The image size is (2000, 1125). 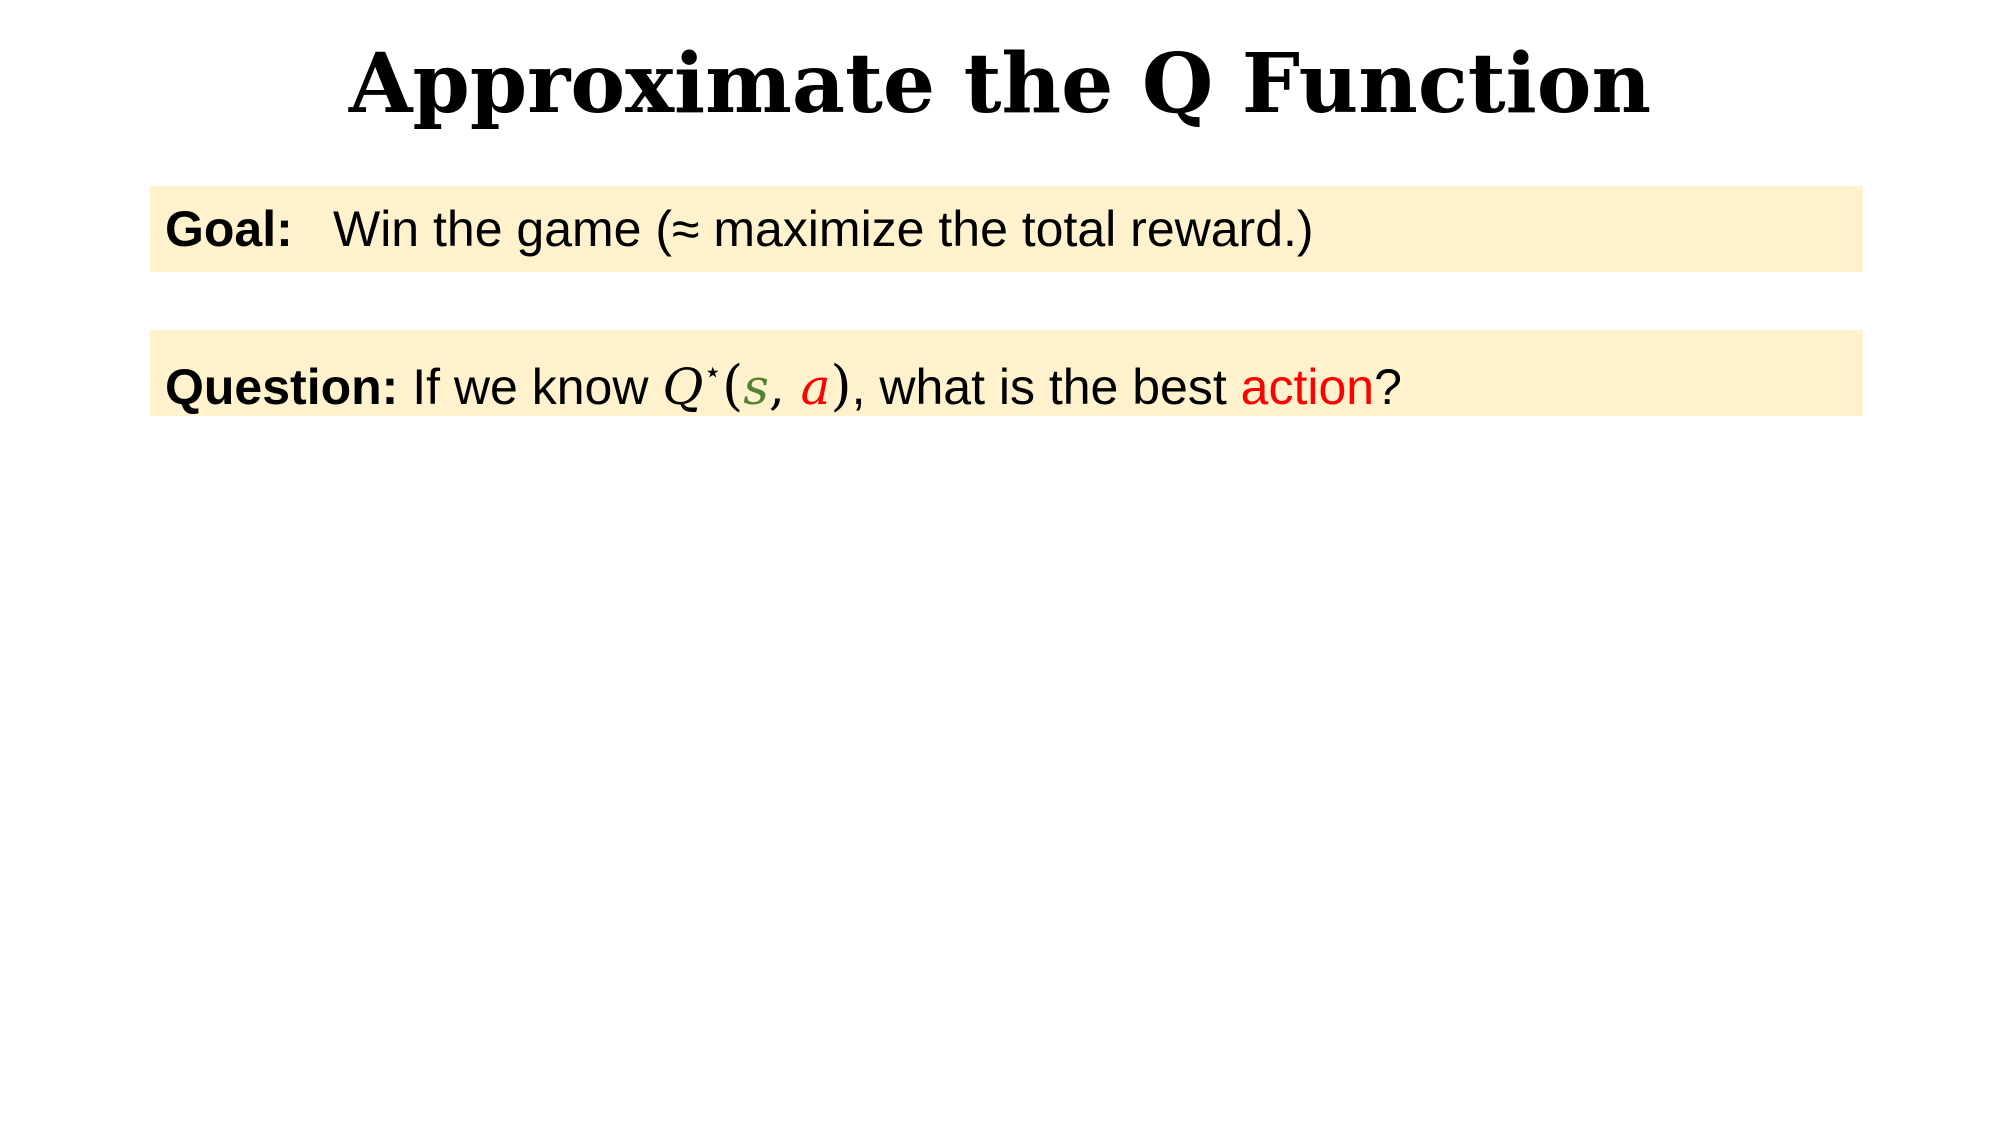 I want to click on goal-label: Goal:, so click(x=229, y=229).